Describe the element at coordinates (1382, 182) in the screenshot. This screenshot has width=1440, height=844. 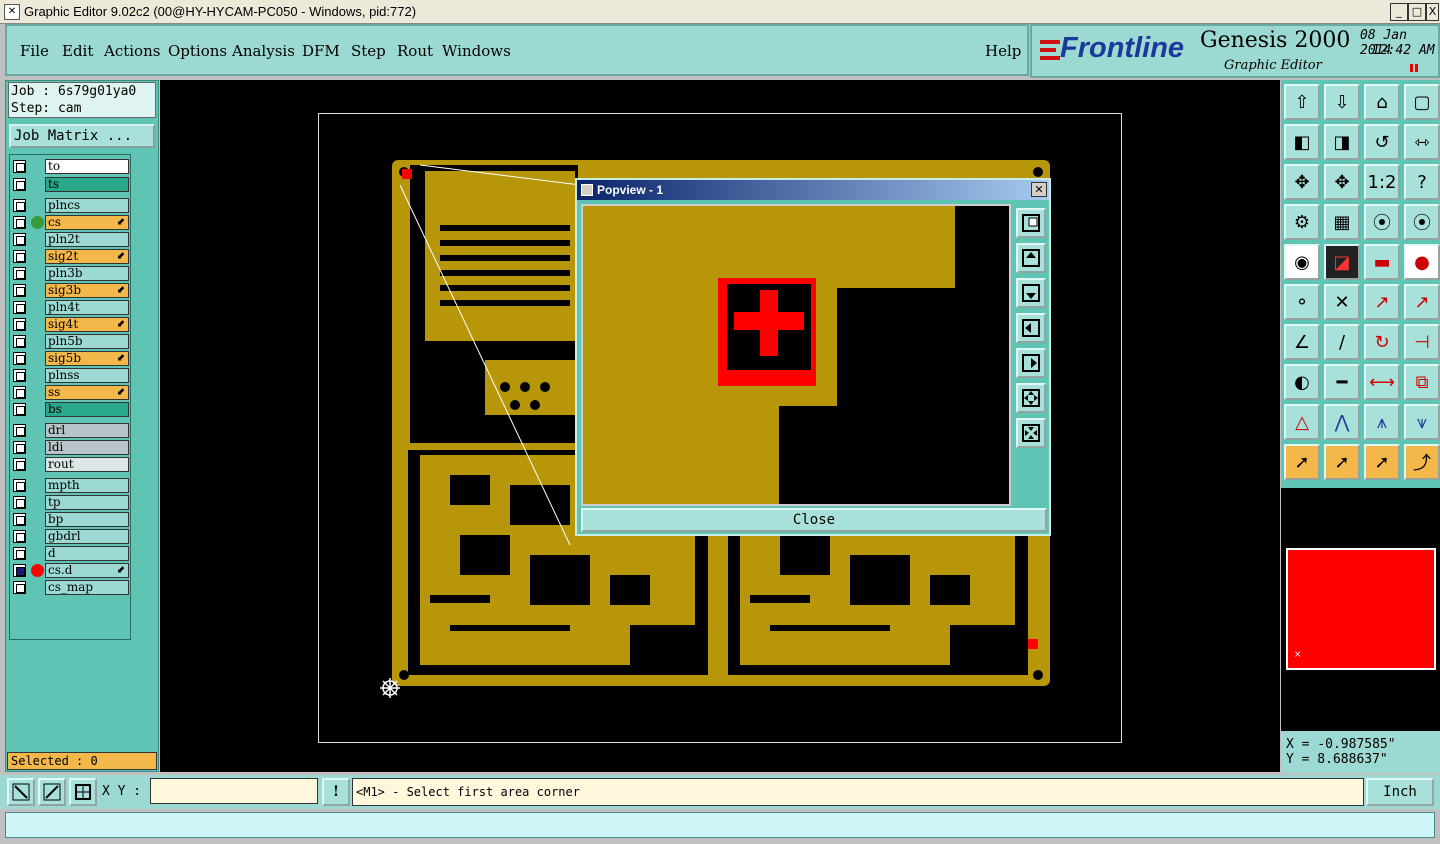
I see `scale-1-2-button: 1:2` at that location.